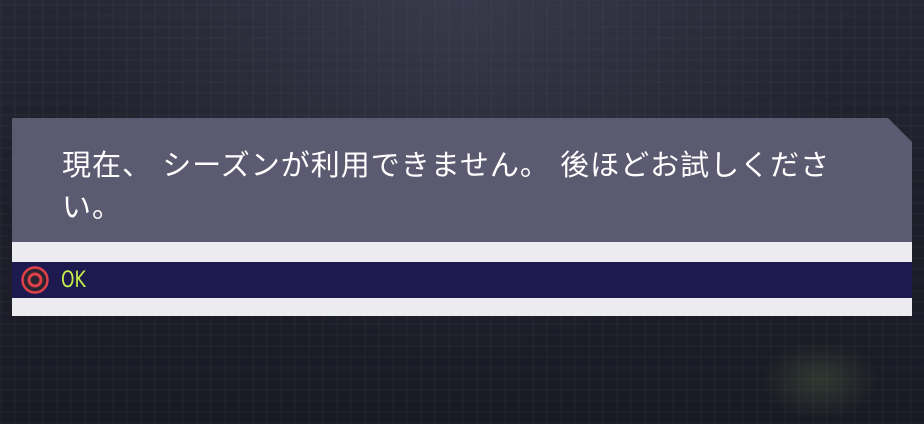 The width and height of the screenshot is (924, 424). I want to click on circle-button-icon, so click(35, 280).